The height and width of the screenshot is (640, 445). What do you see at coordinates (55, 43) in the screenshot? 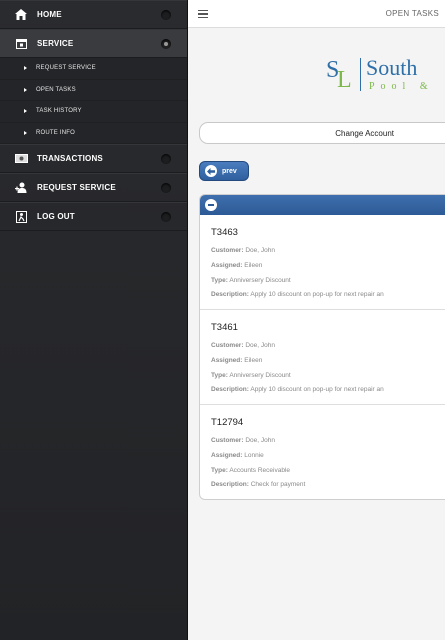
I see `sidebar-item-label: SERVICE` at bounding box center [55, 43].